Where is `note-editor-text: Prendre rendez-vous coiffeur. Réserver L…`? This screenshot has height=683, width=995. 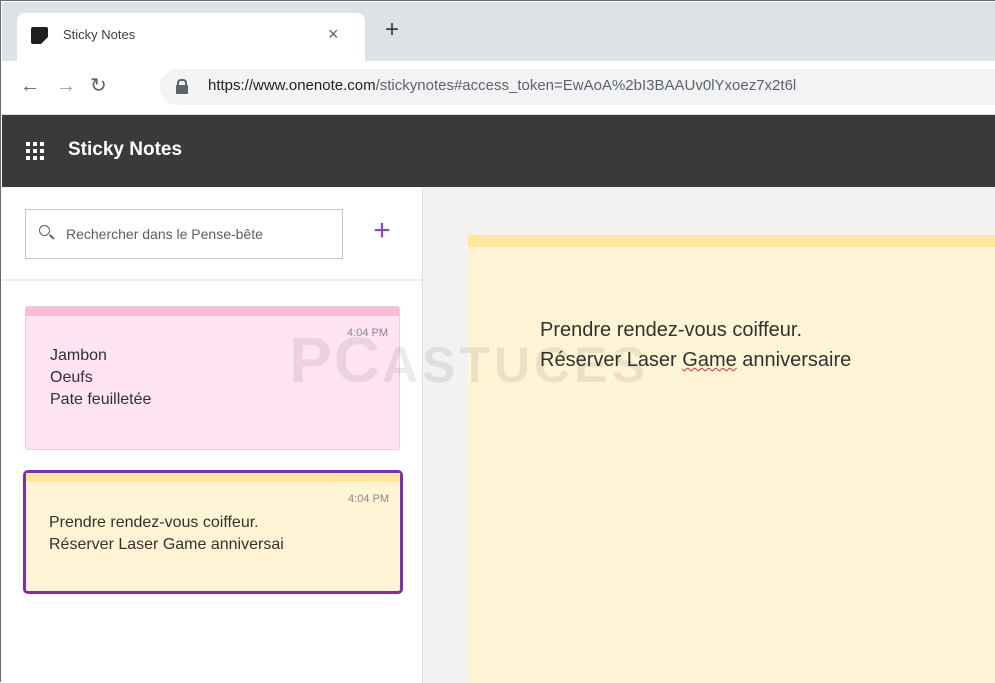 note-editor-text: Prendre rendez-vous coiffeur. Réserver L… is located at coordinates (695, 345).